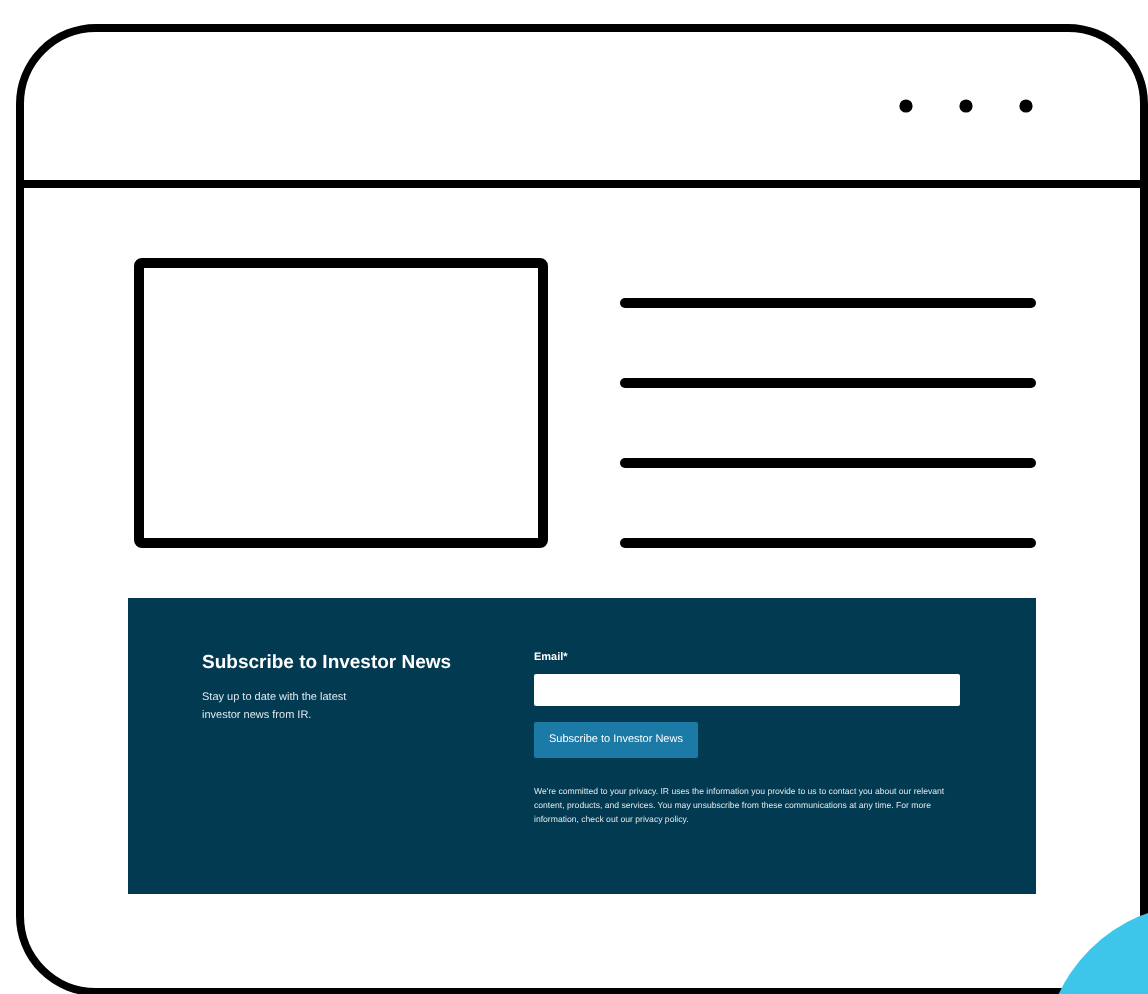 This screenshot has width=1148, height=994. I want to click on panel-title: Subscribe to Investor News, so click(328, 663).